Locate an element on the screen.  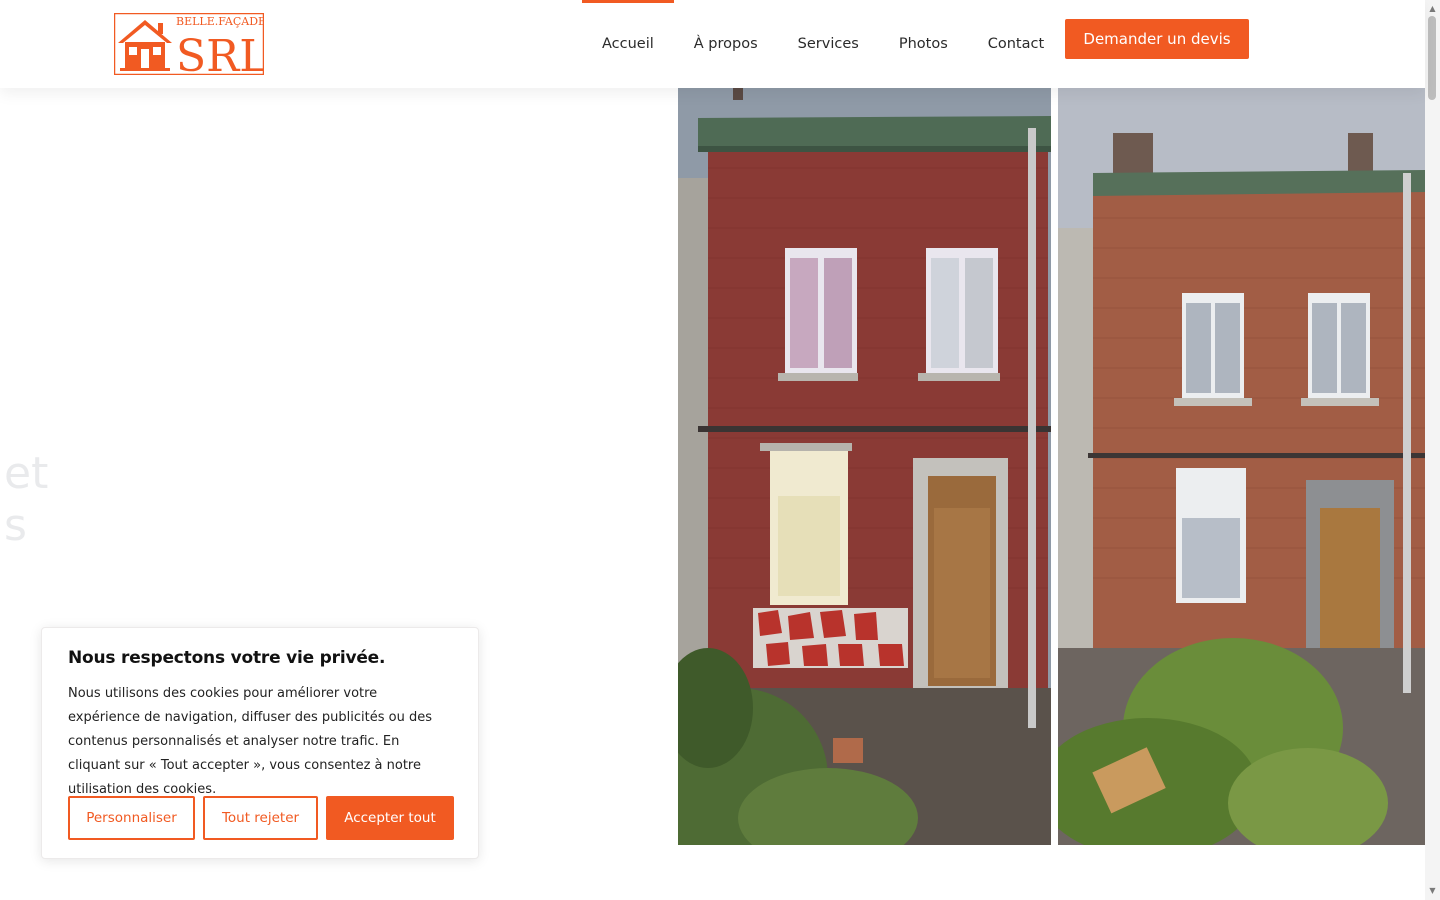
request-quote-button: Demander un devis is located at coordinates (1157, 39).